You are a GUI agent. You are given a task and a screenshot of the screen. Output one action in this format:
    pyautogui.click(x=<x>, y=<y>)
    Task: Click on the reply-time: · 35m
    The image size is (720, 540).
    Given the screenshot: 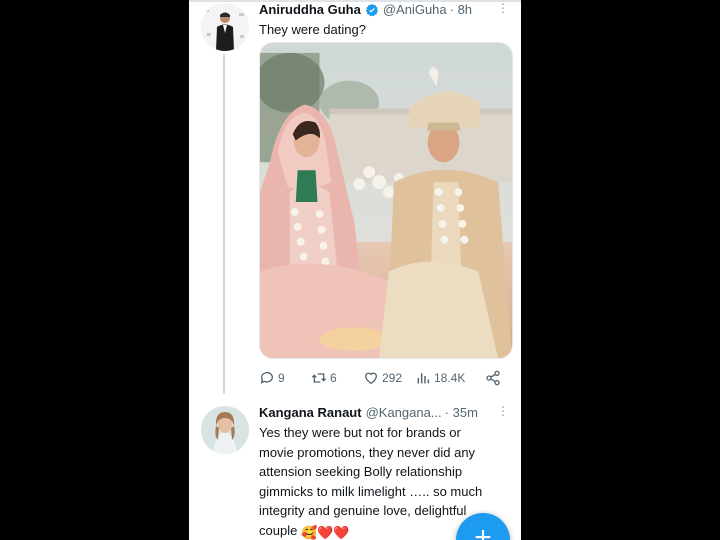 What is the action you would take?
    pyautogui.click(x=461, y=412)
    